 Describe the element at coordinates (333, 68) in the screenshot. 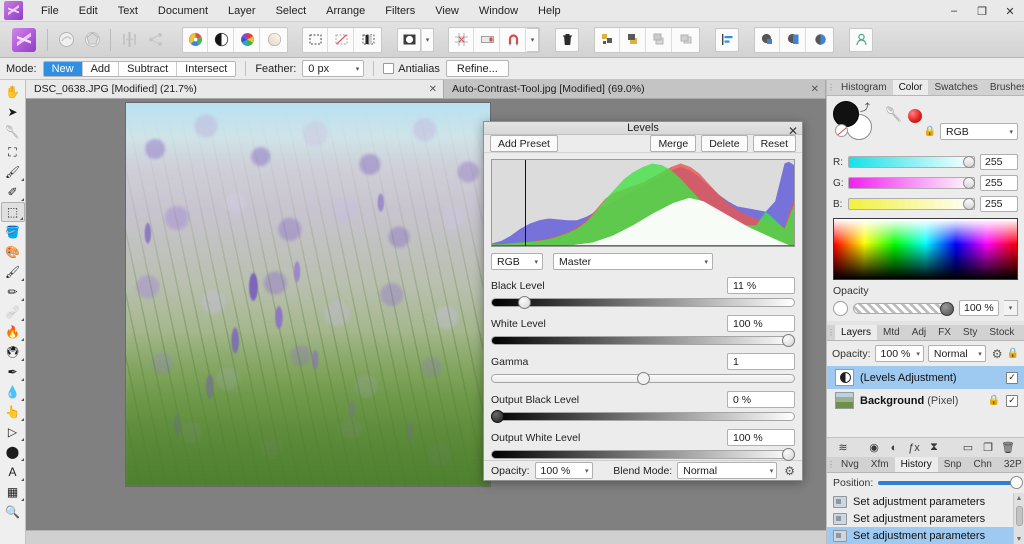

I see `feather-input: 0 px ▾` at that location.